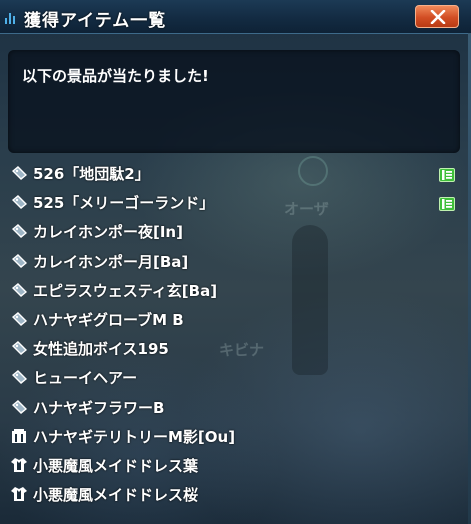 The height and width of the screenshot is (524, 471). Describe the element at coordinates (236, 202) in the screenshot. I see `item-row: 525「メリーゴーランド」` at that location.